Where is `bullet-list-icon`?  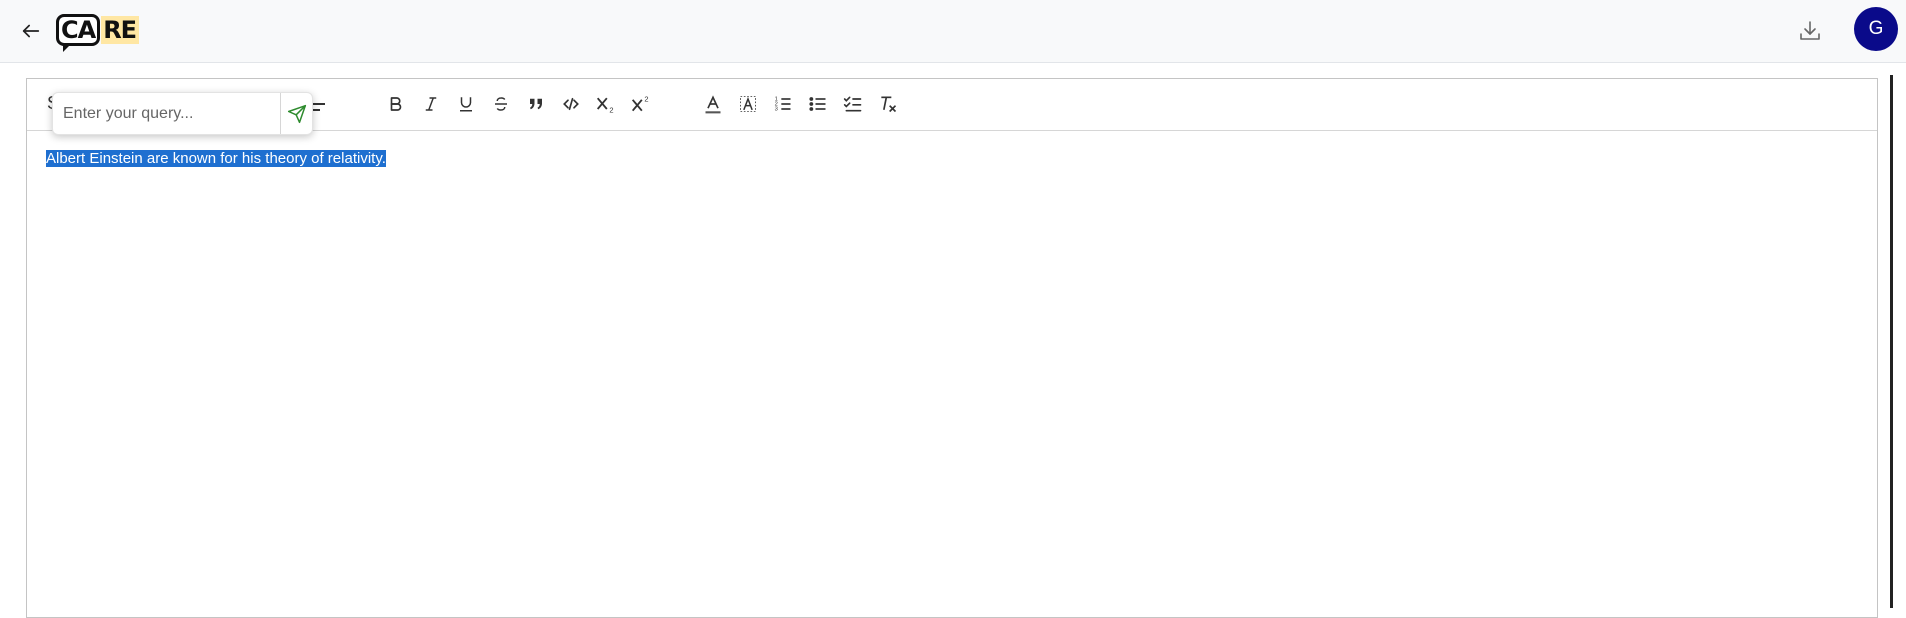
bullet-list-icon is located at coordinates (817, 104).